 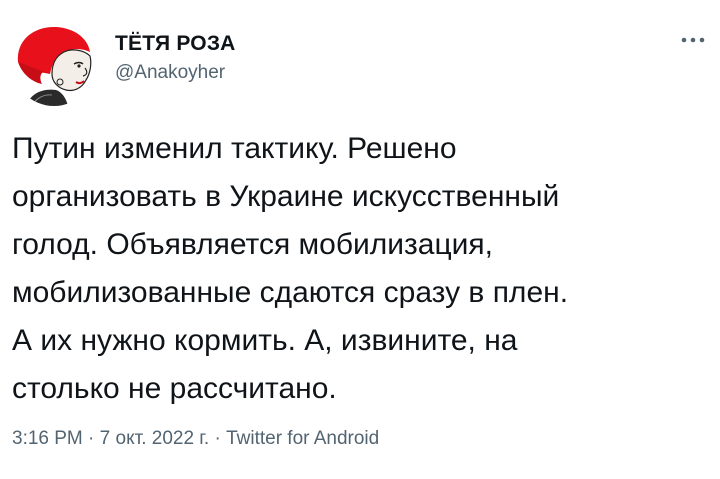 What do you see at coordinates (175, 44) in the screenshot?
I see `display-name: ТЁТЯ РОЗА` at bounding box center [175, 44].